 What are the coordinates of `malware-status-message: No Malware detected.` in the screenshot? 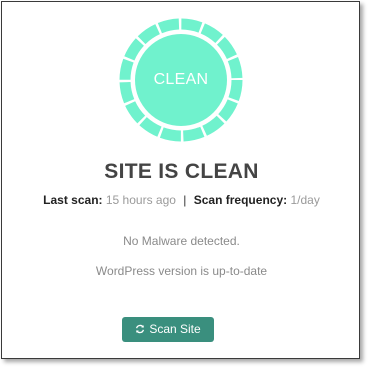 It's located at (181, 241).